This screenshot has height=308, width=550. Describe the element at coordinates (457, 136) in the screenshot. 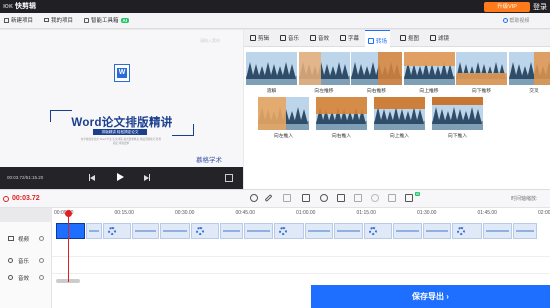

I see `transition-label: 向下推入` at that location.